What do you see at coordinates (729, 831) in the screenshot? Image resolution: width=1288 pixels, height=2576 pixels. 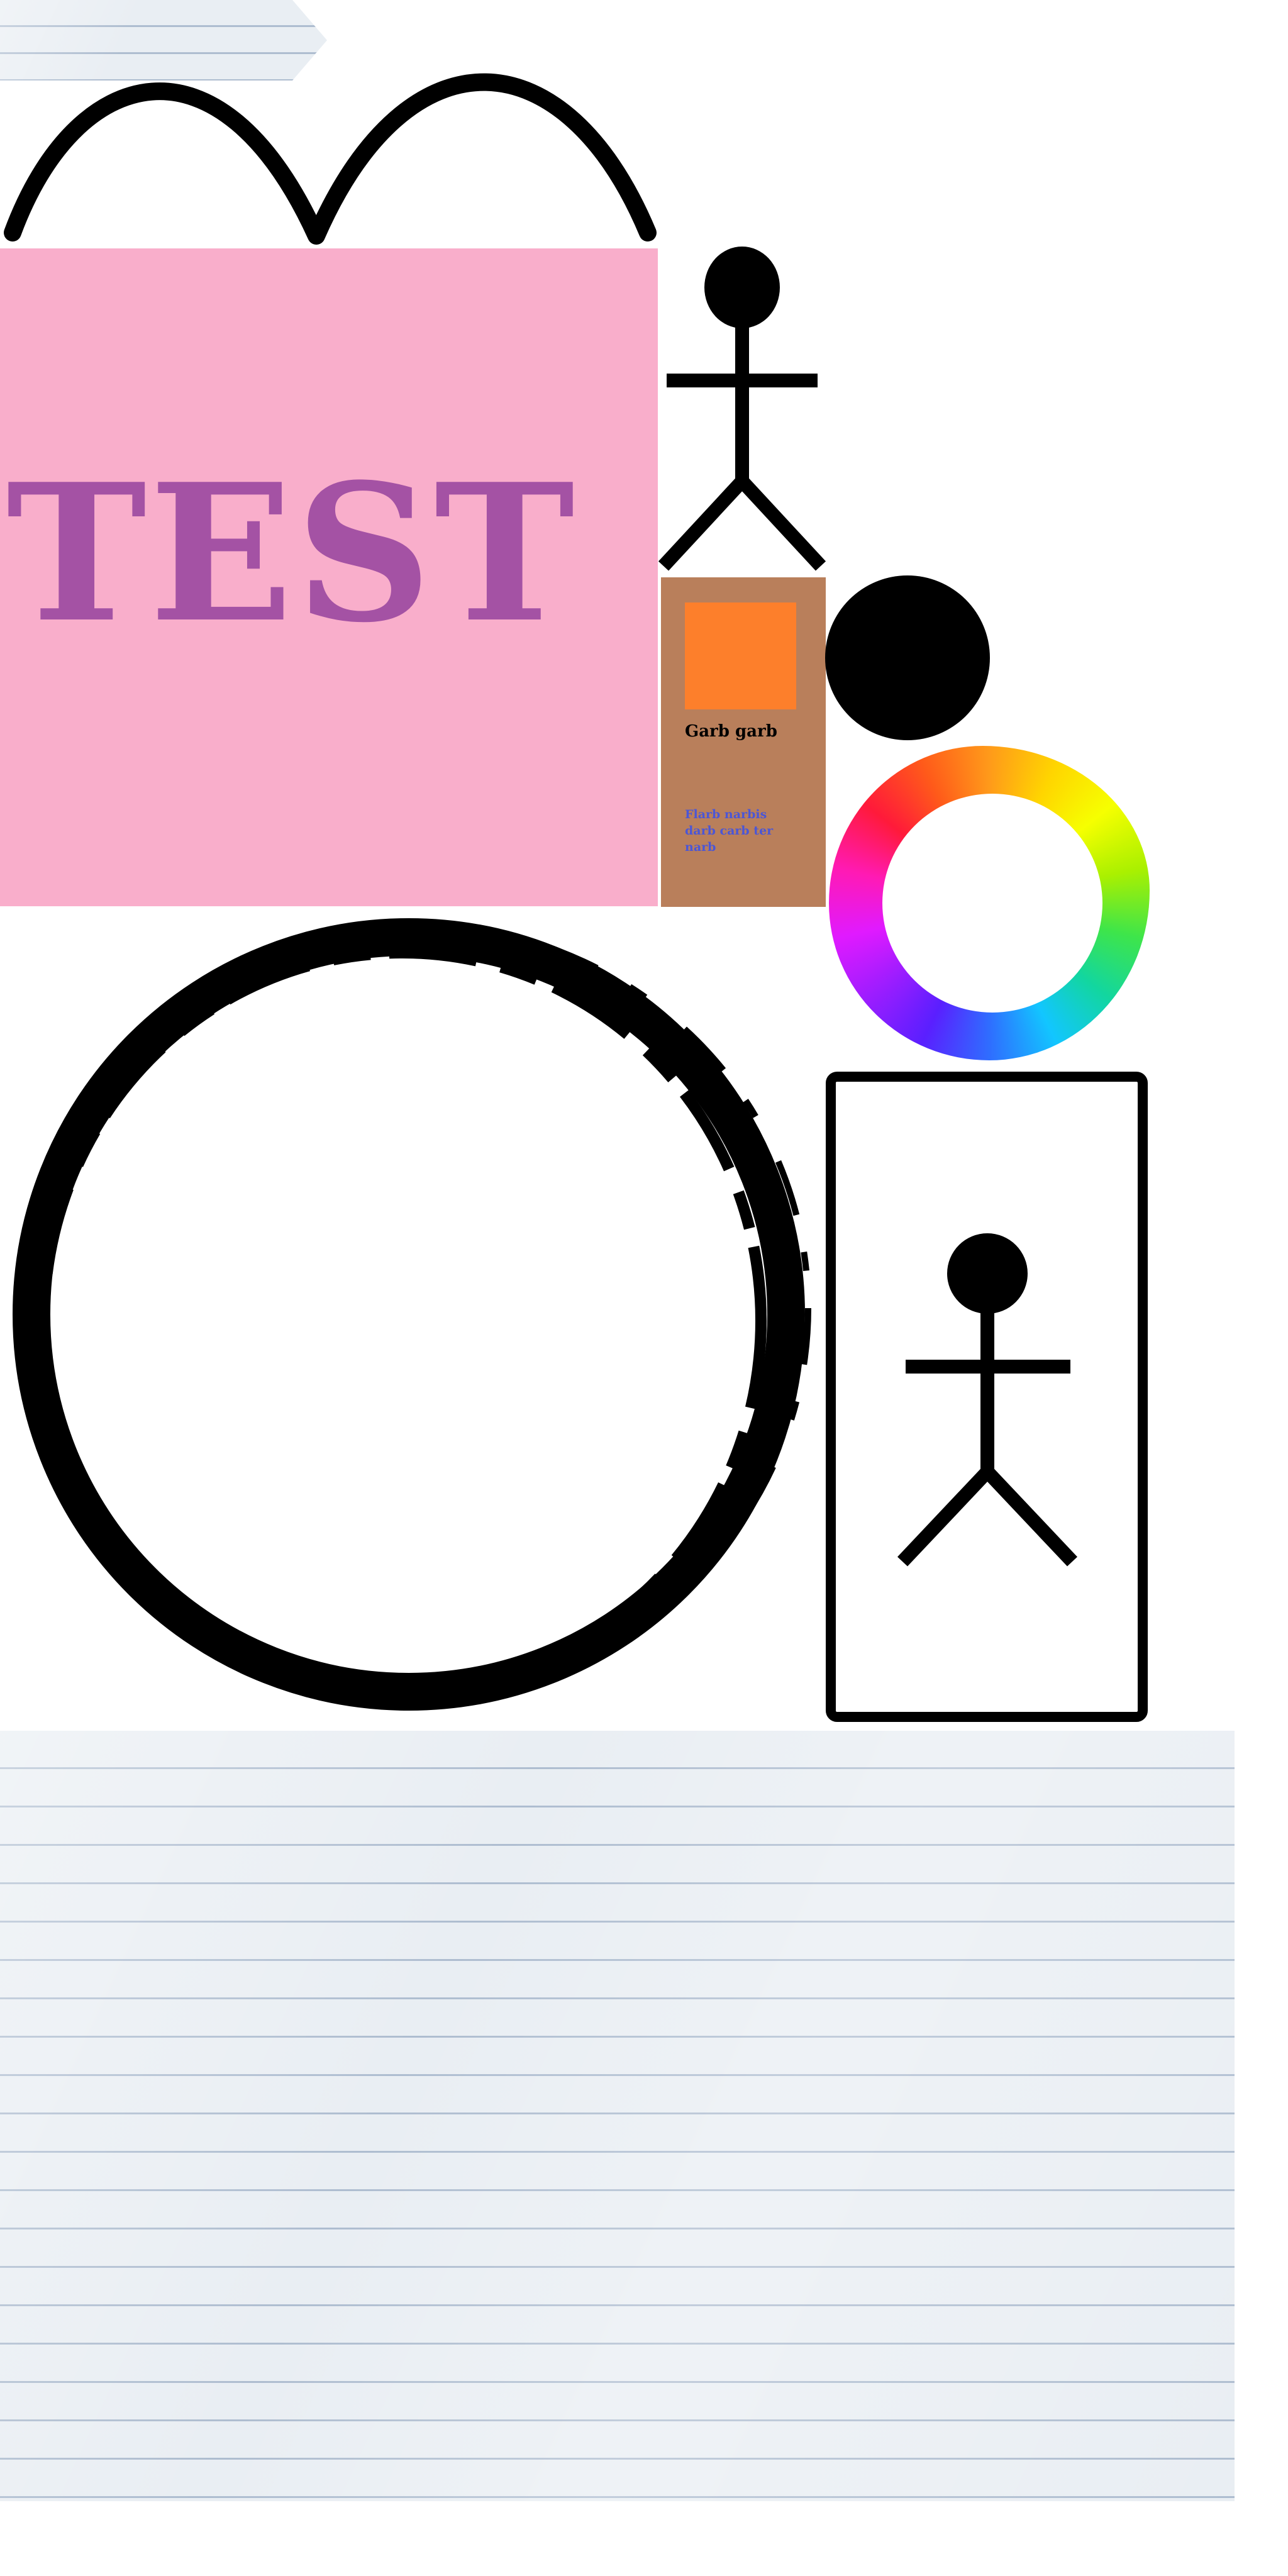 I see `card-body-text: Flarb narbis darb carb ter narb` at bounding box center [729, 831].